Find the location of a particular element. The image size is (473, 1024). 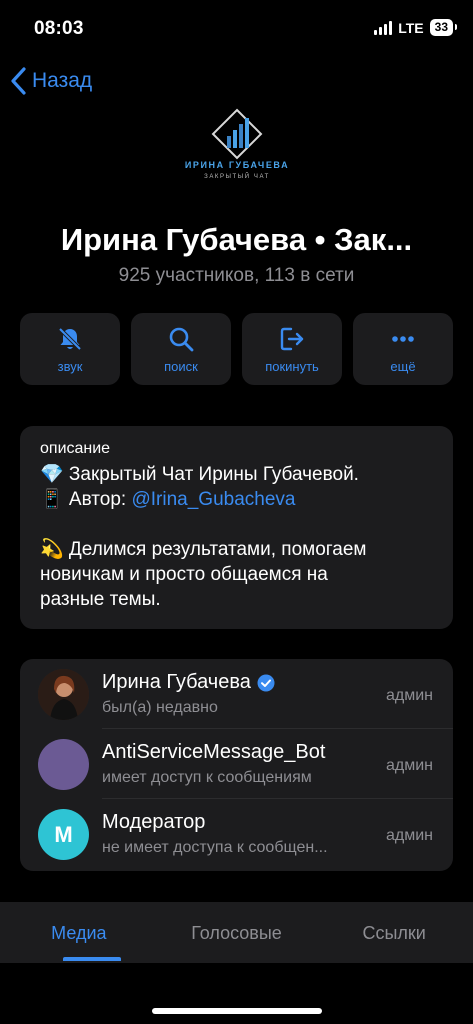

leave-button: покинуть is located at coordinates (292, 349).